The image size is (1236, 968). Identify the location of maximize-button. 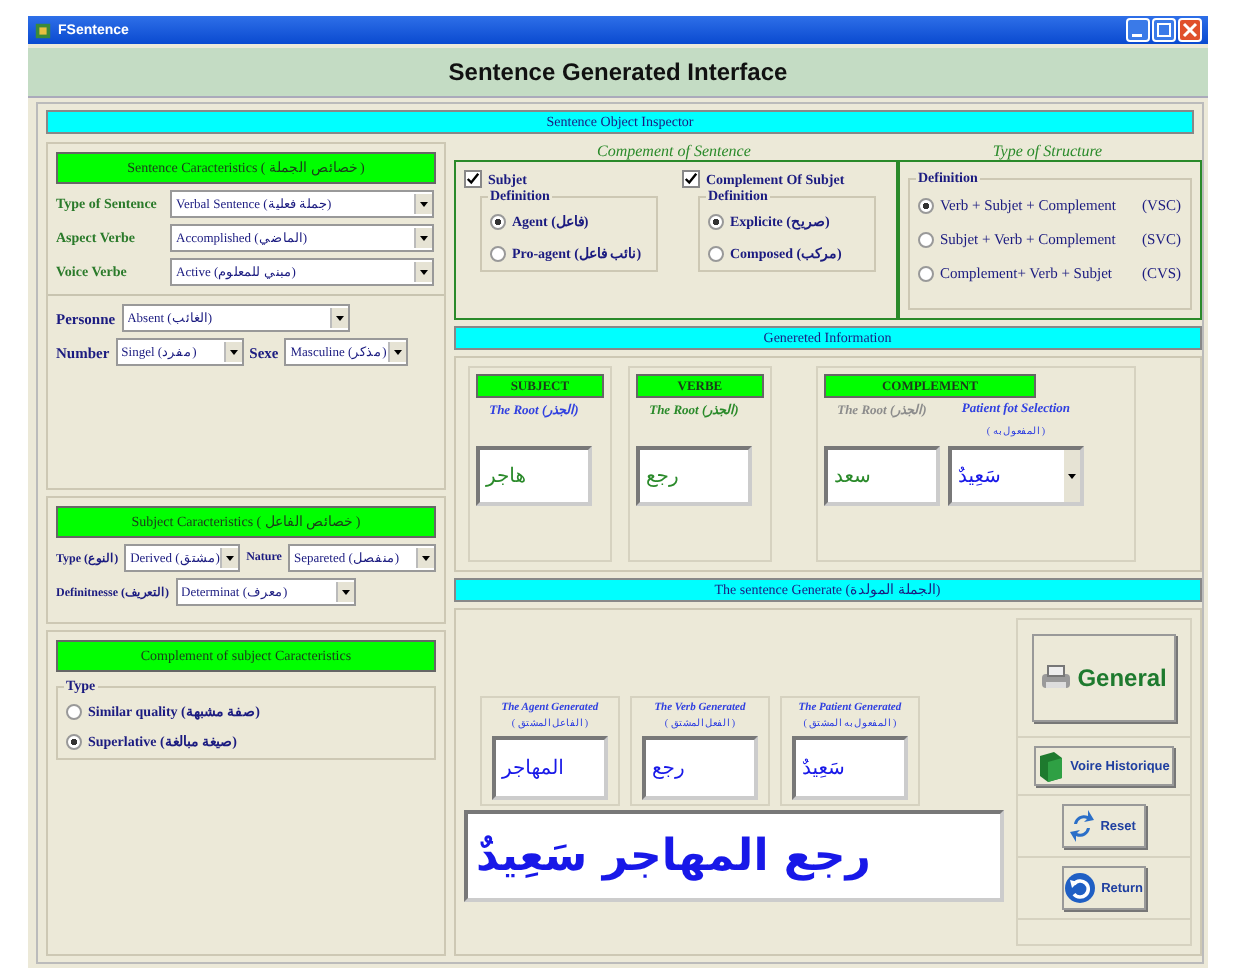
(1164, 30).